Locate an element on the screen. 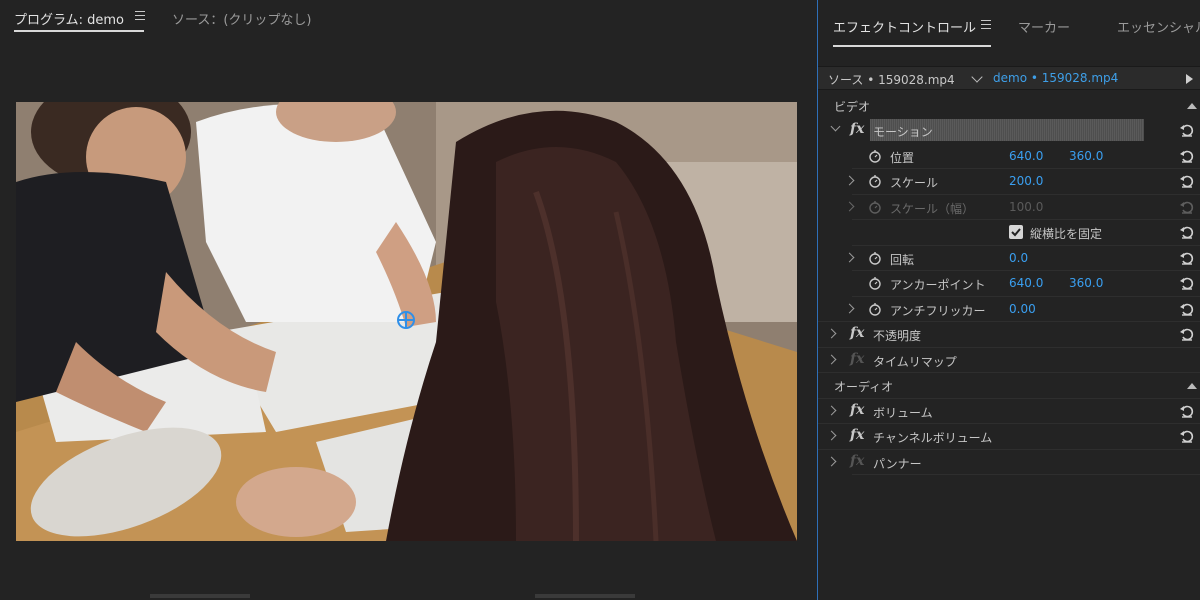 The height and width of the screenshot is (600, 1200). channel-volume-label: チャンネルボリューム is located at coordinates (933, 438).